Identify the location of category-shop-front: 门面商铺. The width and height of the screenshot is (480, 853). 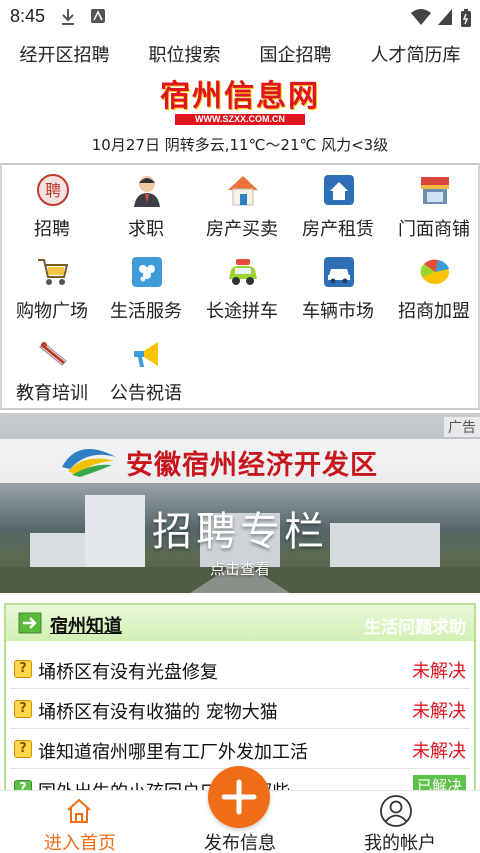
(433, 205).